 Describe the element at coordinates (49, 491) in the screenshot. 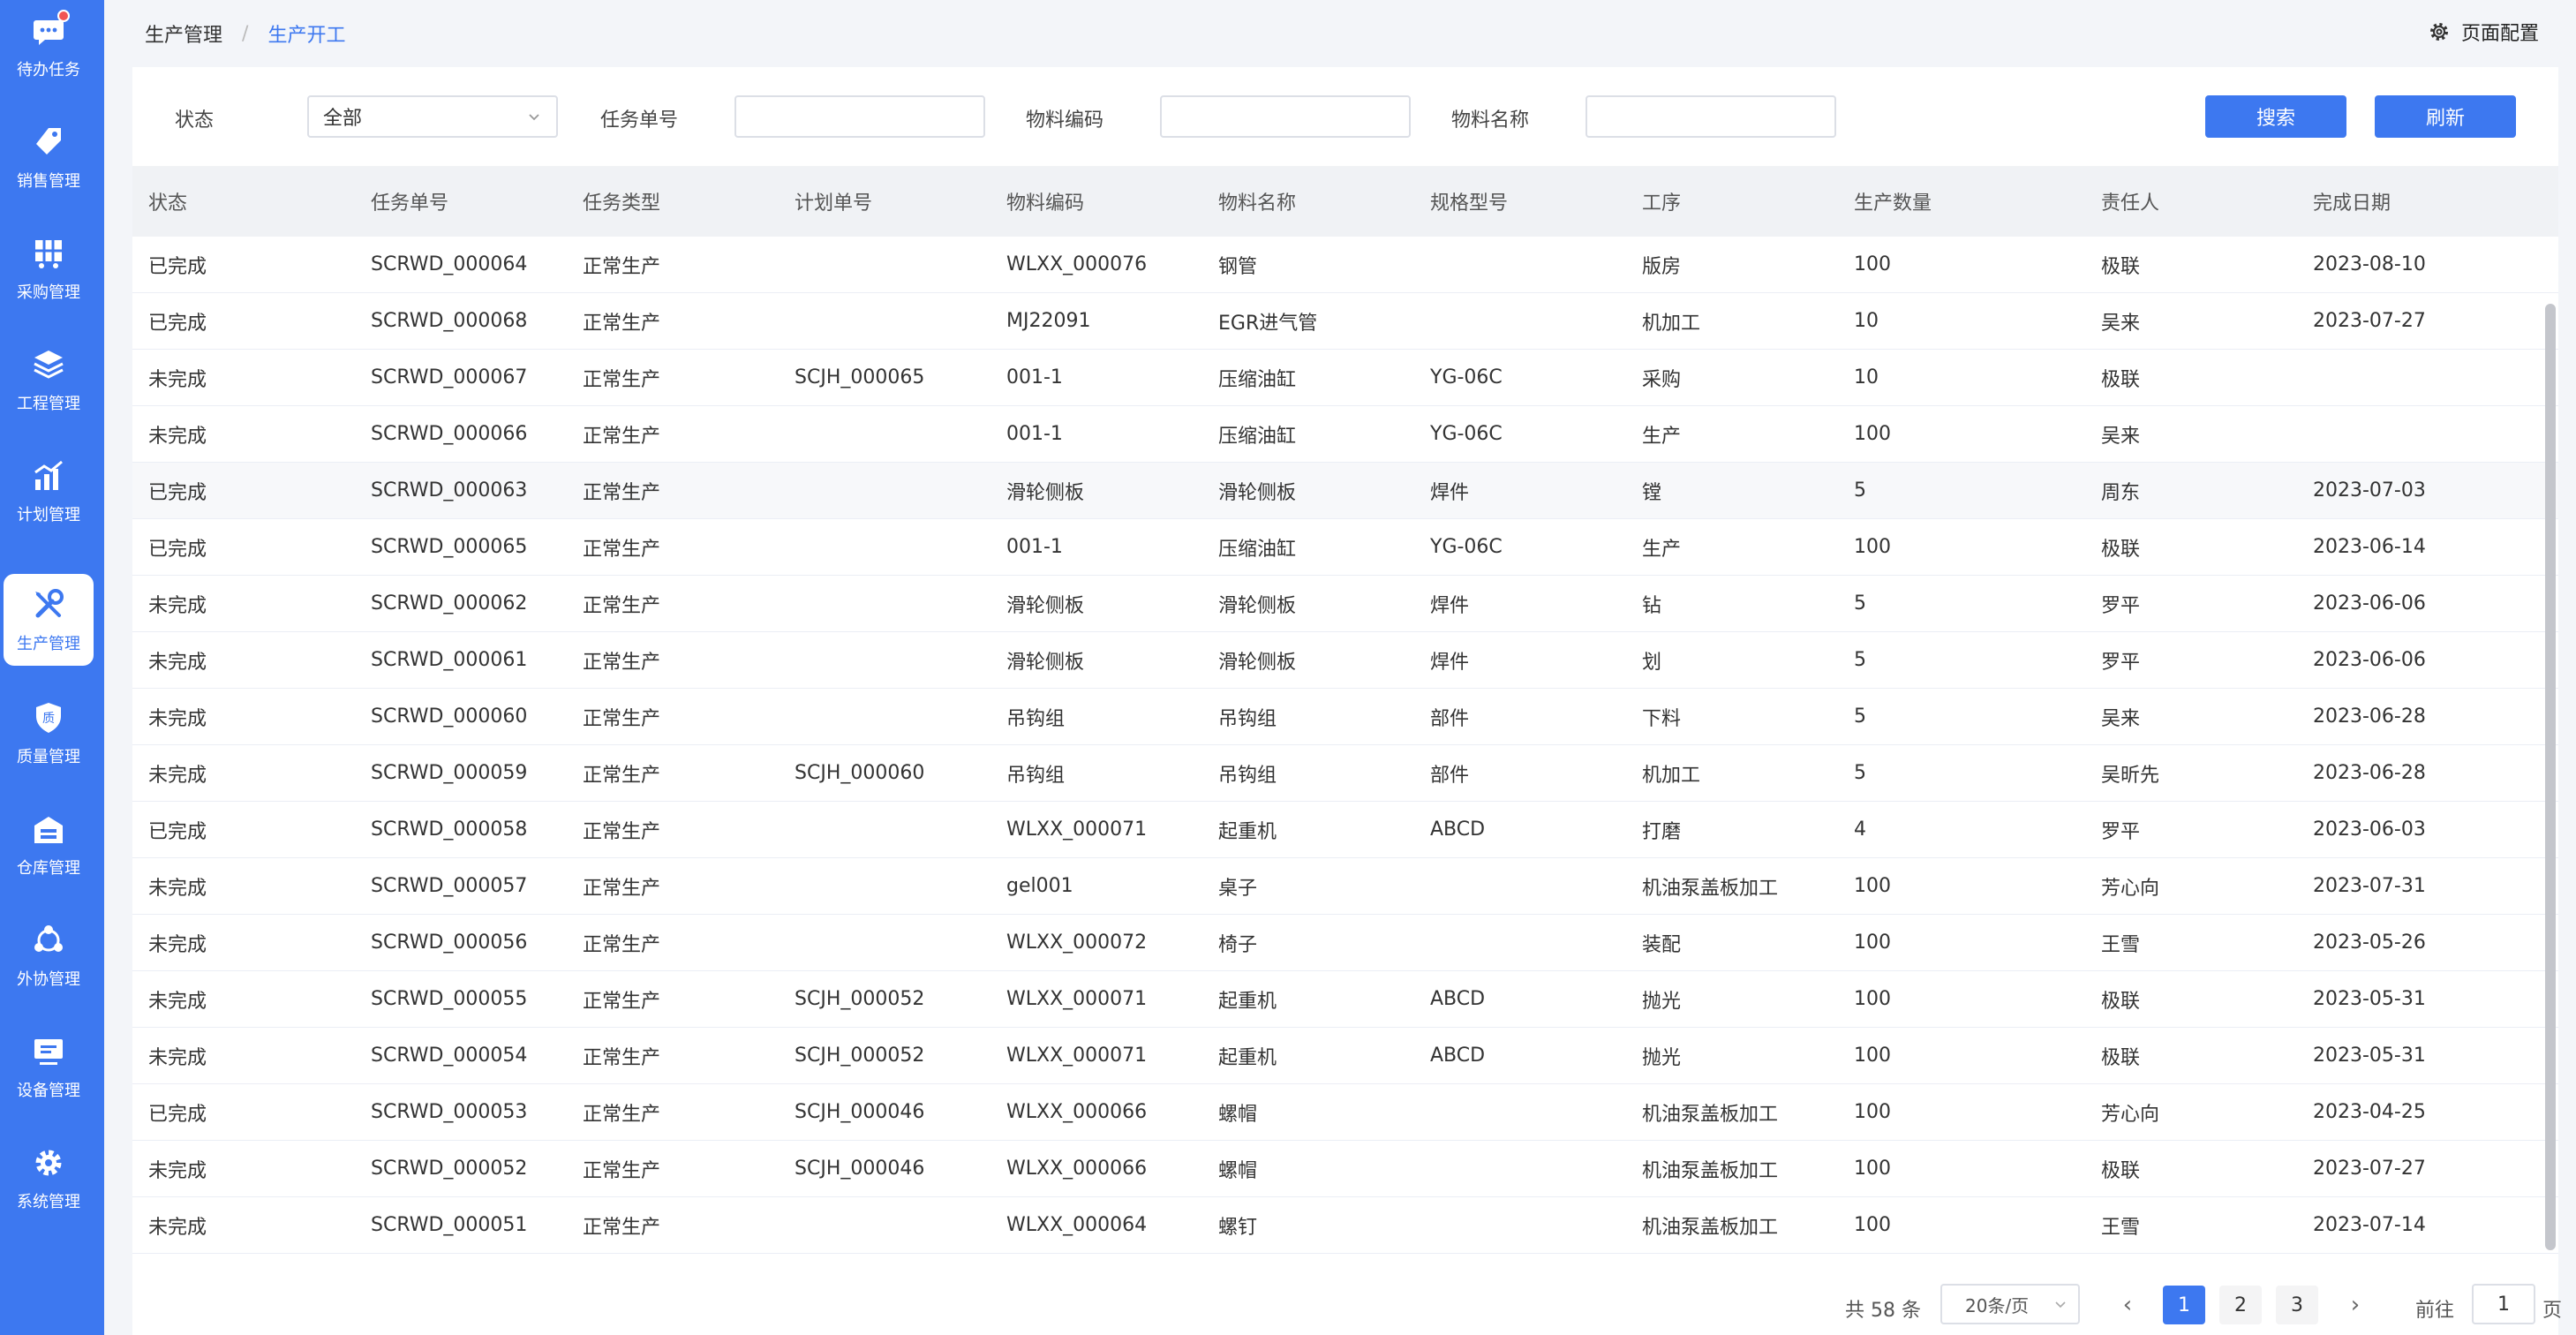

I see `sidebar-item-planning: 计划管理` at that location.